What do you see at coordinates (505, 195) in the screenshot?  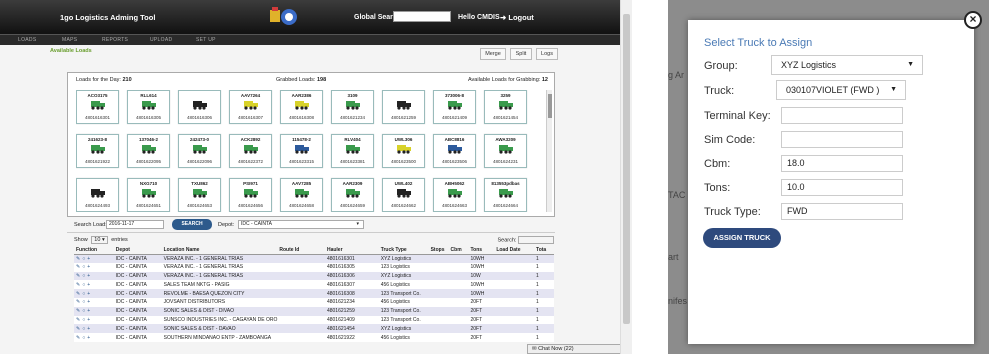 I see `load-card: 813553pdbas 4801624664` at bounding box center [505, 195].